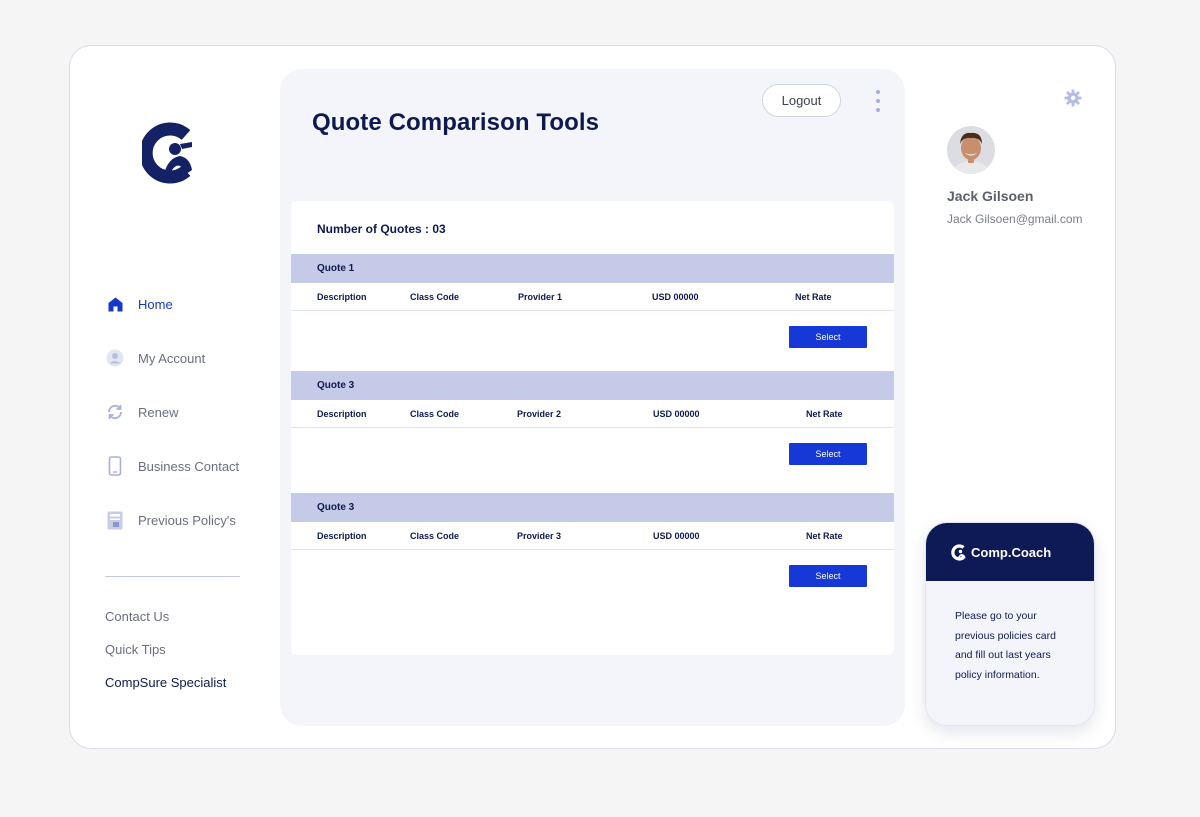  What do you see at coordinates (958, 552) in the screenshot?
I see `coach-logo-icon` at bounding box center [958, 552].